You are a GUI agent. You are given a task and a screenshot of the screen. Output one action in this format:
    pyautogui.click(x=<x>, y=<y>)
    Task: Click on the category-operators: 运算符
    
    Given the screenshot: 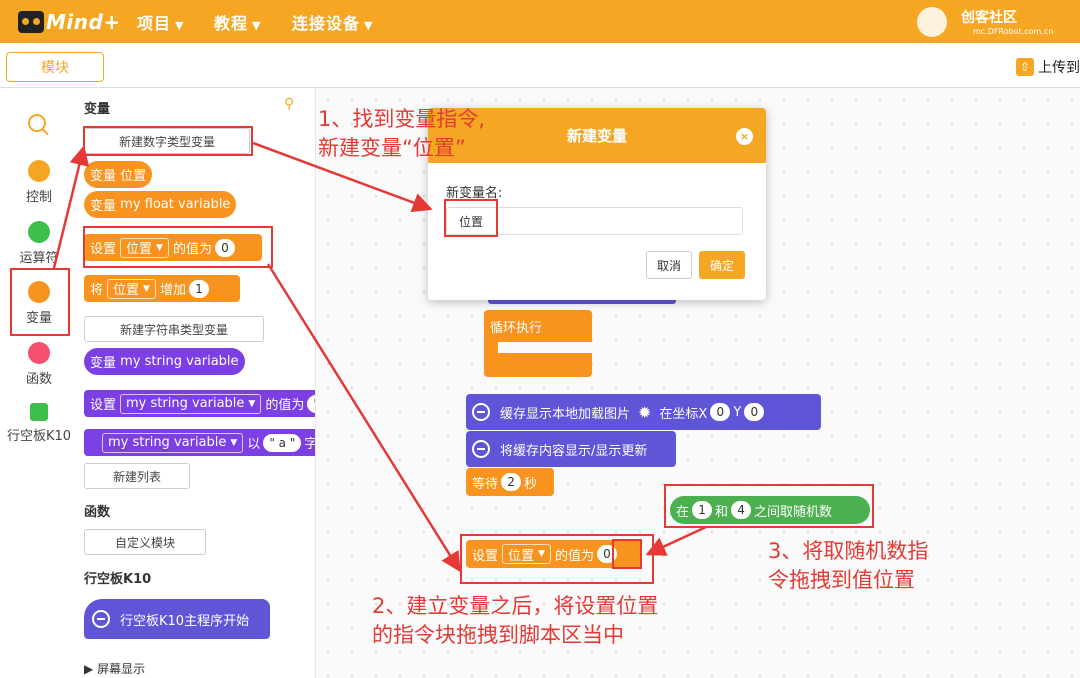 What is the action you would take?
    pyautogui.click(x=39, y=243)
    